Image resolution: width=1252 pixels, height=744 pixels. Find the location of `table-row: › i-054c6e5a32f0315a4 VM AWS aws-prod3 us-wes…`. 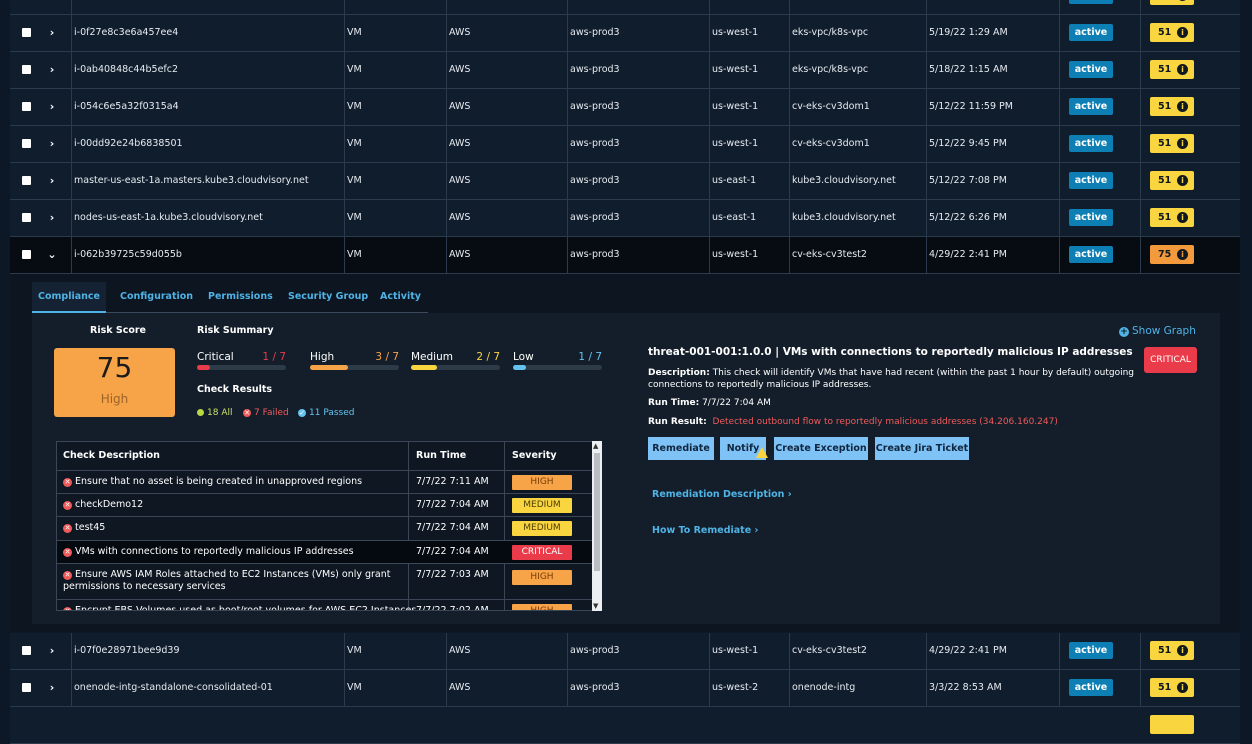

table-row: › i-054c6e5a32f0315a4 VM AWS aws-prod3 us-wes… is located at coordinates (625, 107).